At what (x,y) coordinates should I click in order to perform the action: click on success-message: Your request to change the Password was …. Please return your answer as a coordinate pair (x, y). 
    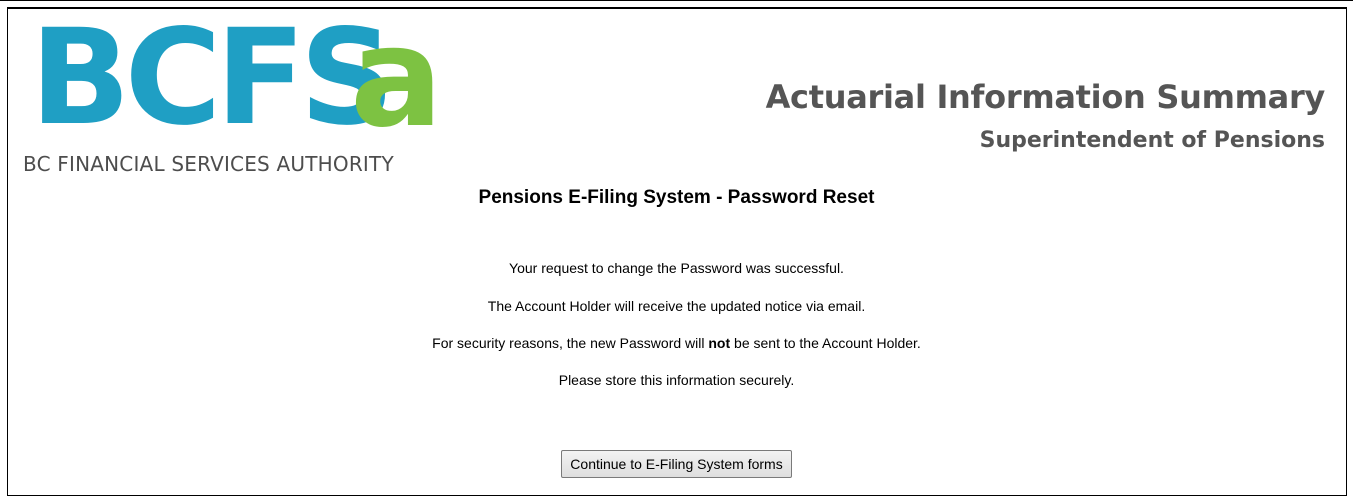
    Looking at the image, I should click on (676, 268).